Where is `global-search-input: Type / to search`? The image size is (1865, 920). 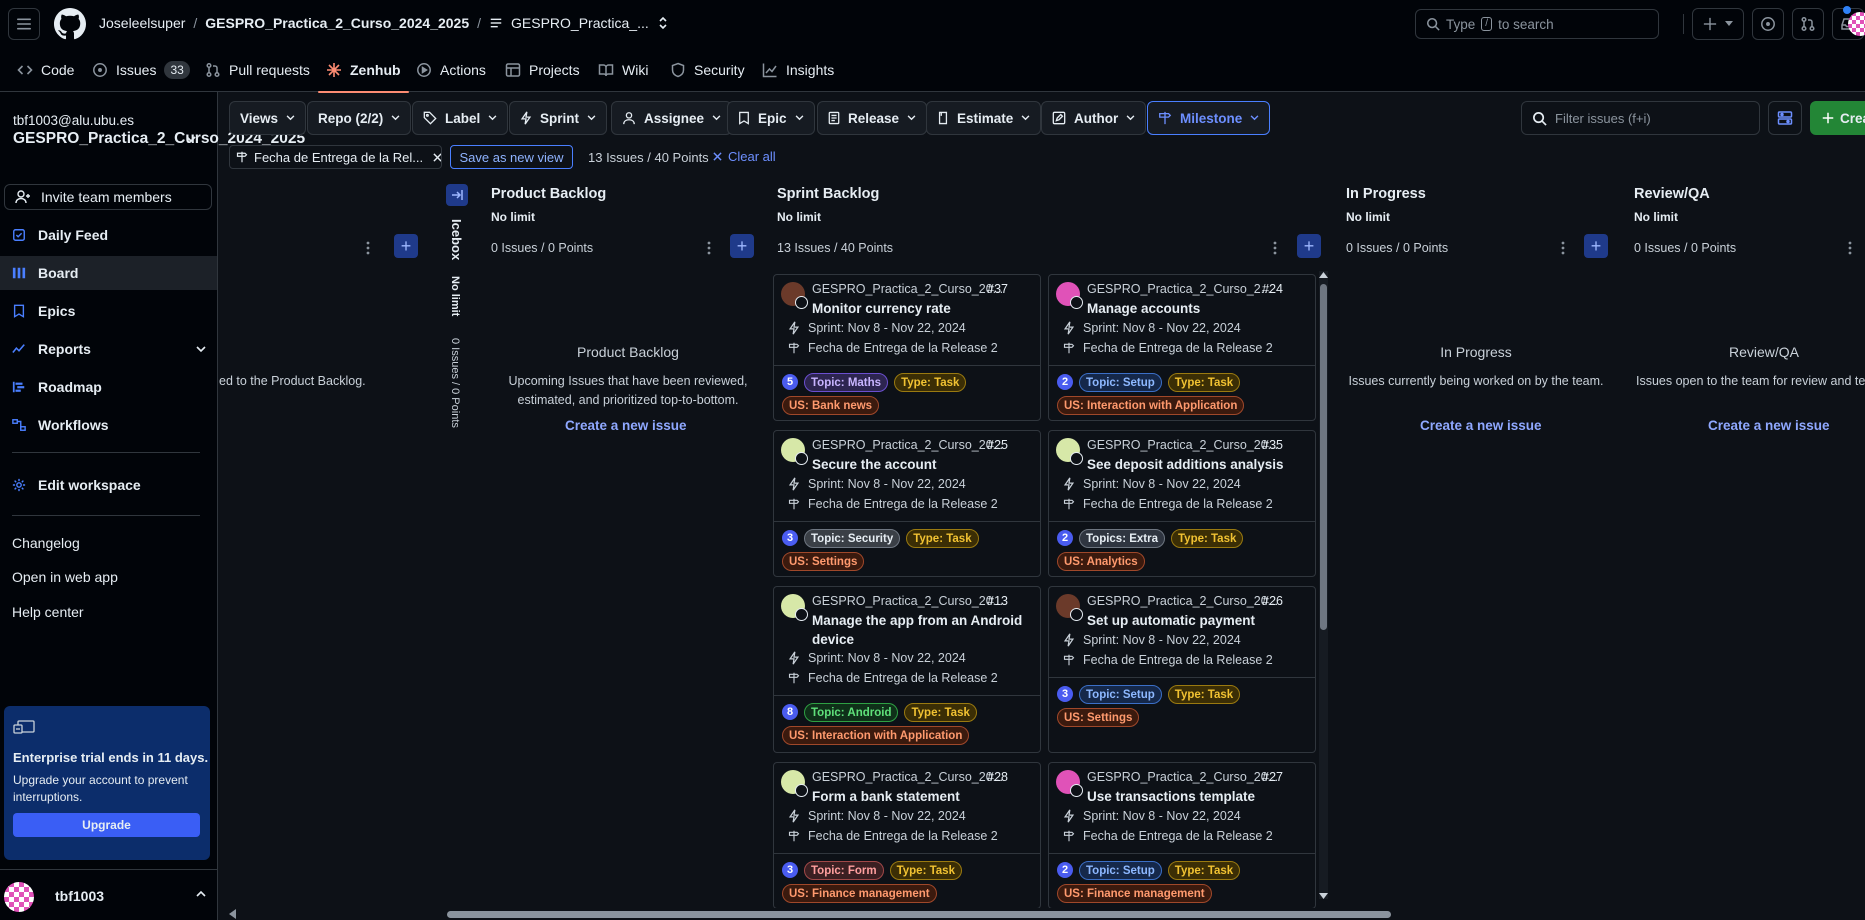 global-search-input: Type / to search is located at coordinates (1537, 24).